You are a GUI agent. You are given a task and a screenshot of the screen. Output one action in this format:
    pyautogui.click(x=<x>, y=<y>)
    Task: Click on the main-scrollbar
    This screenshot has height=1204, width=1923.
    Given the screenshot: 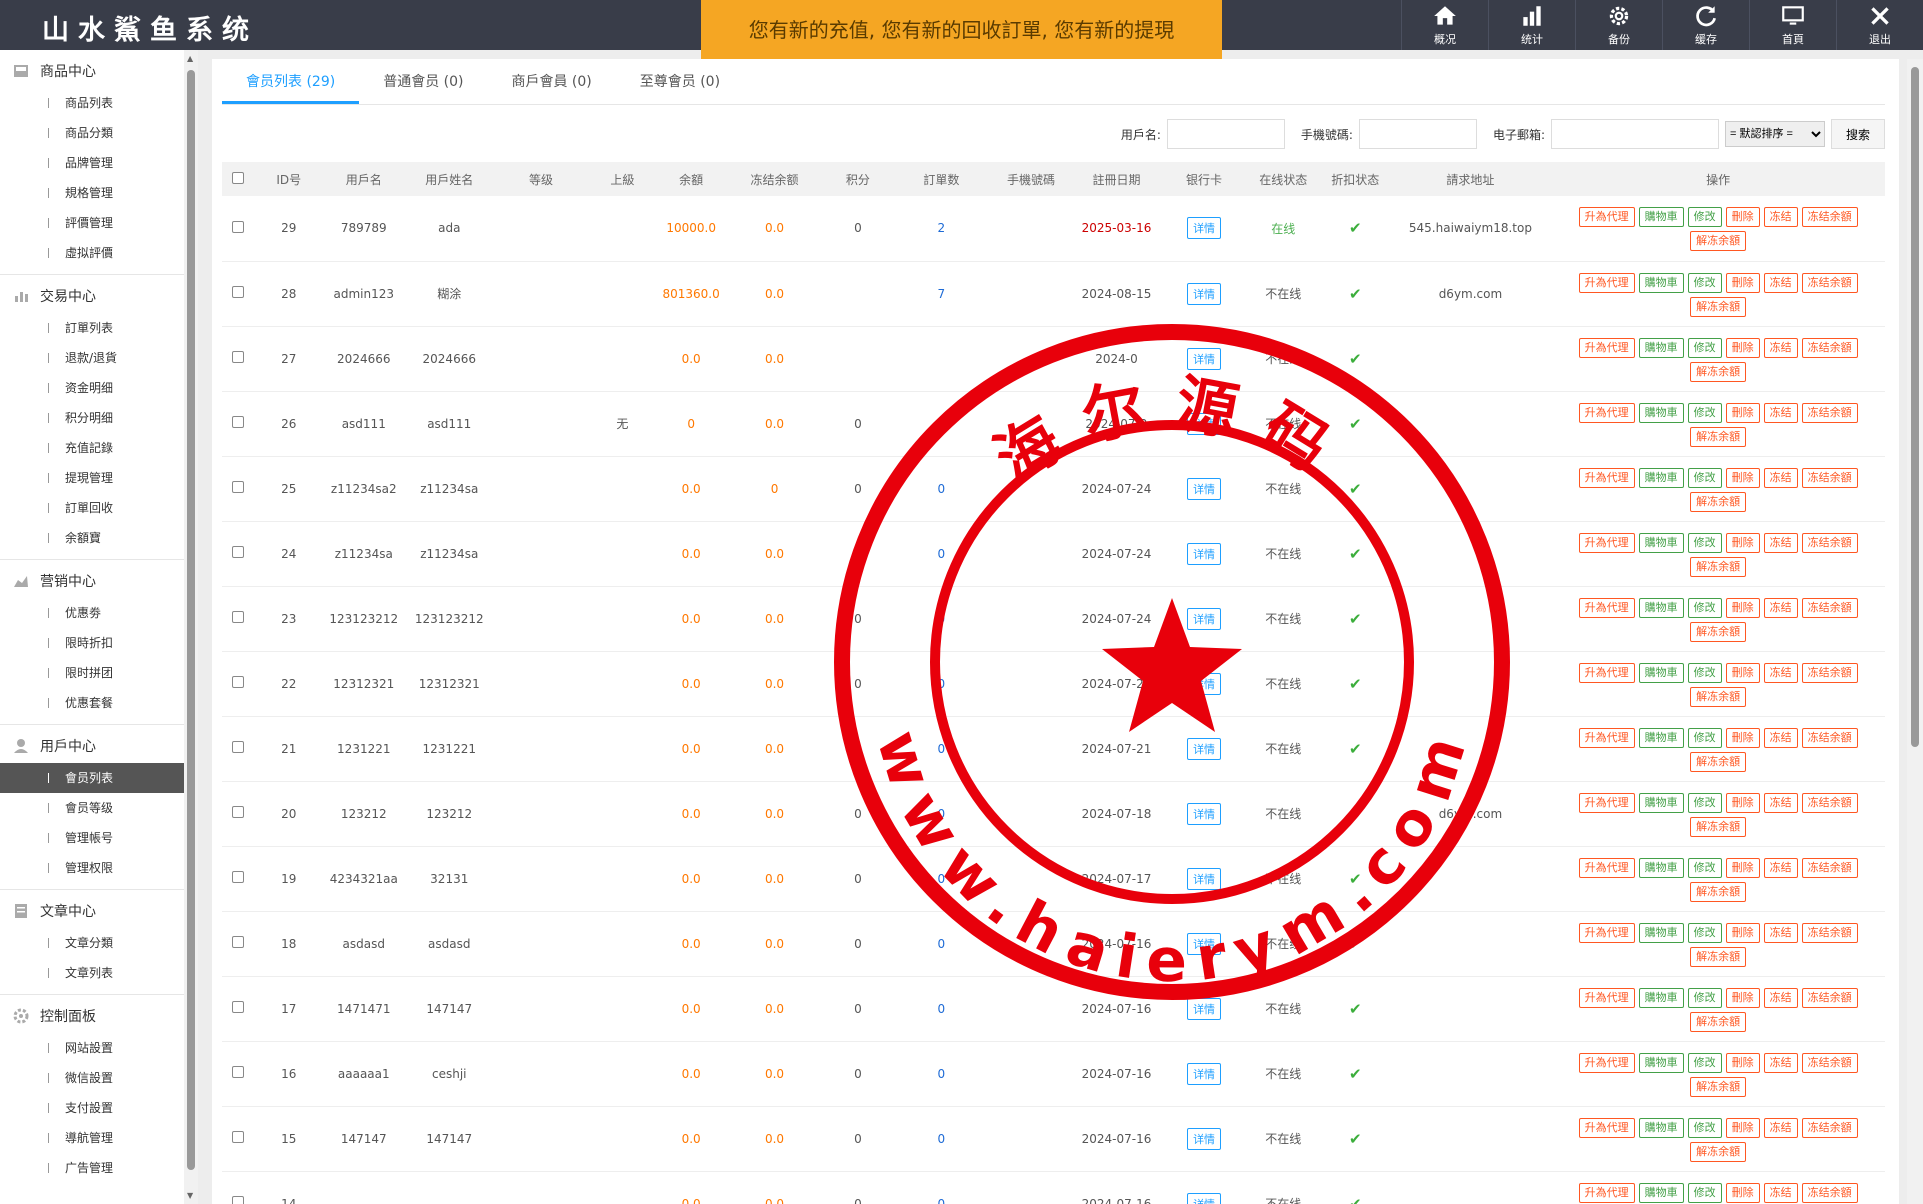 What is the action you would take?
    pyautogui.click(x=1915, y=631)
    